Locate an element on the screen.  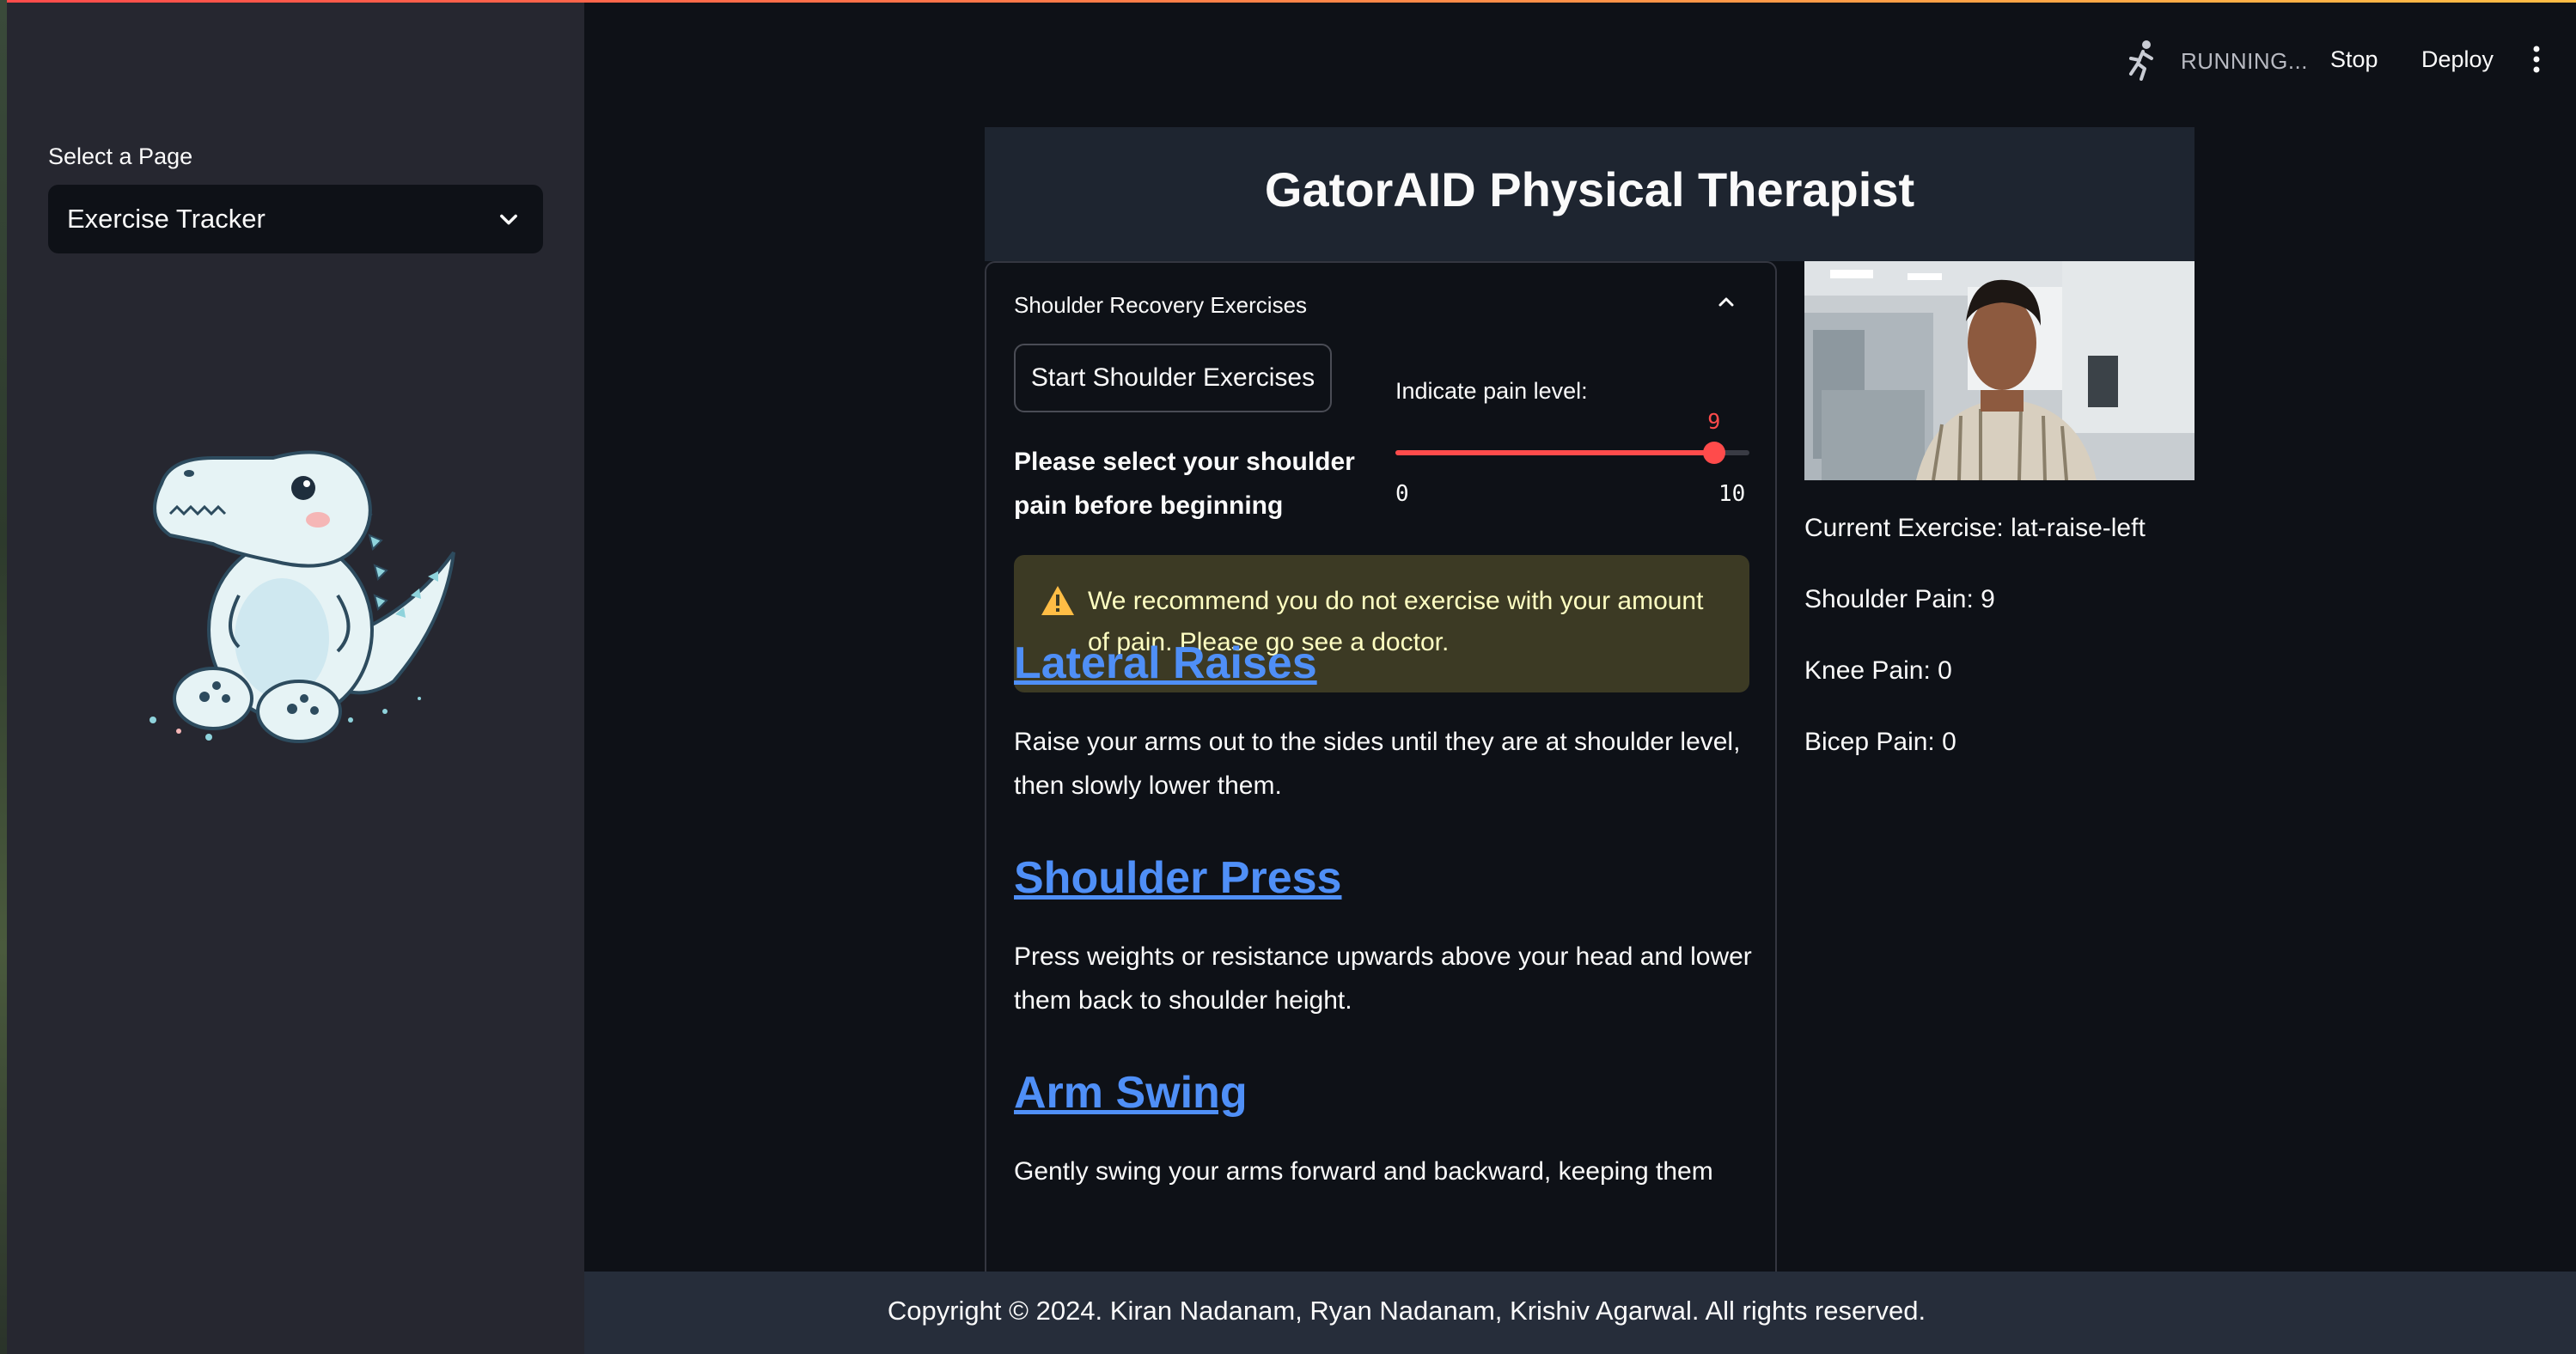
title-banner: GatorAID Physical Therapist is located at coordinates (1589, 194).